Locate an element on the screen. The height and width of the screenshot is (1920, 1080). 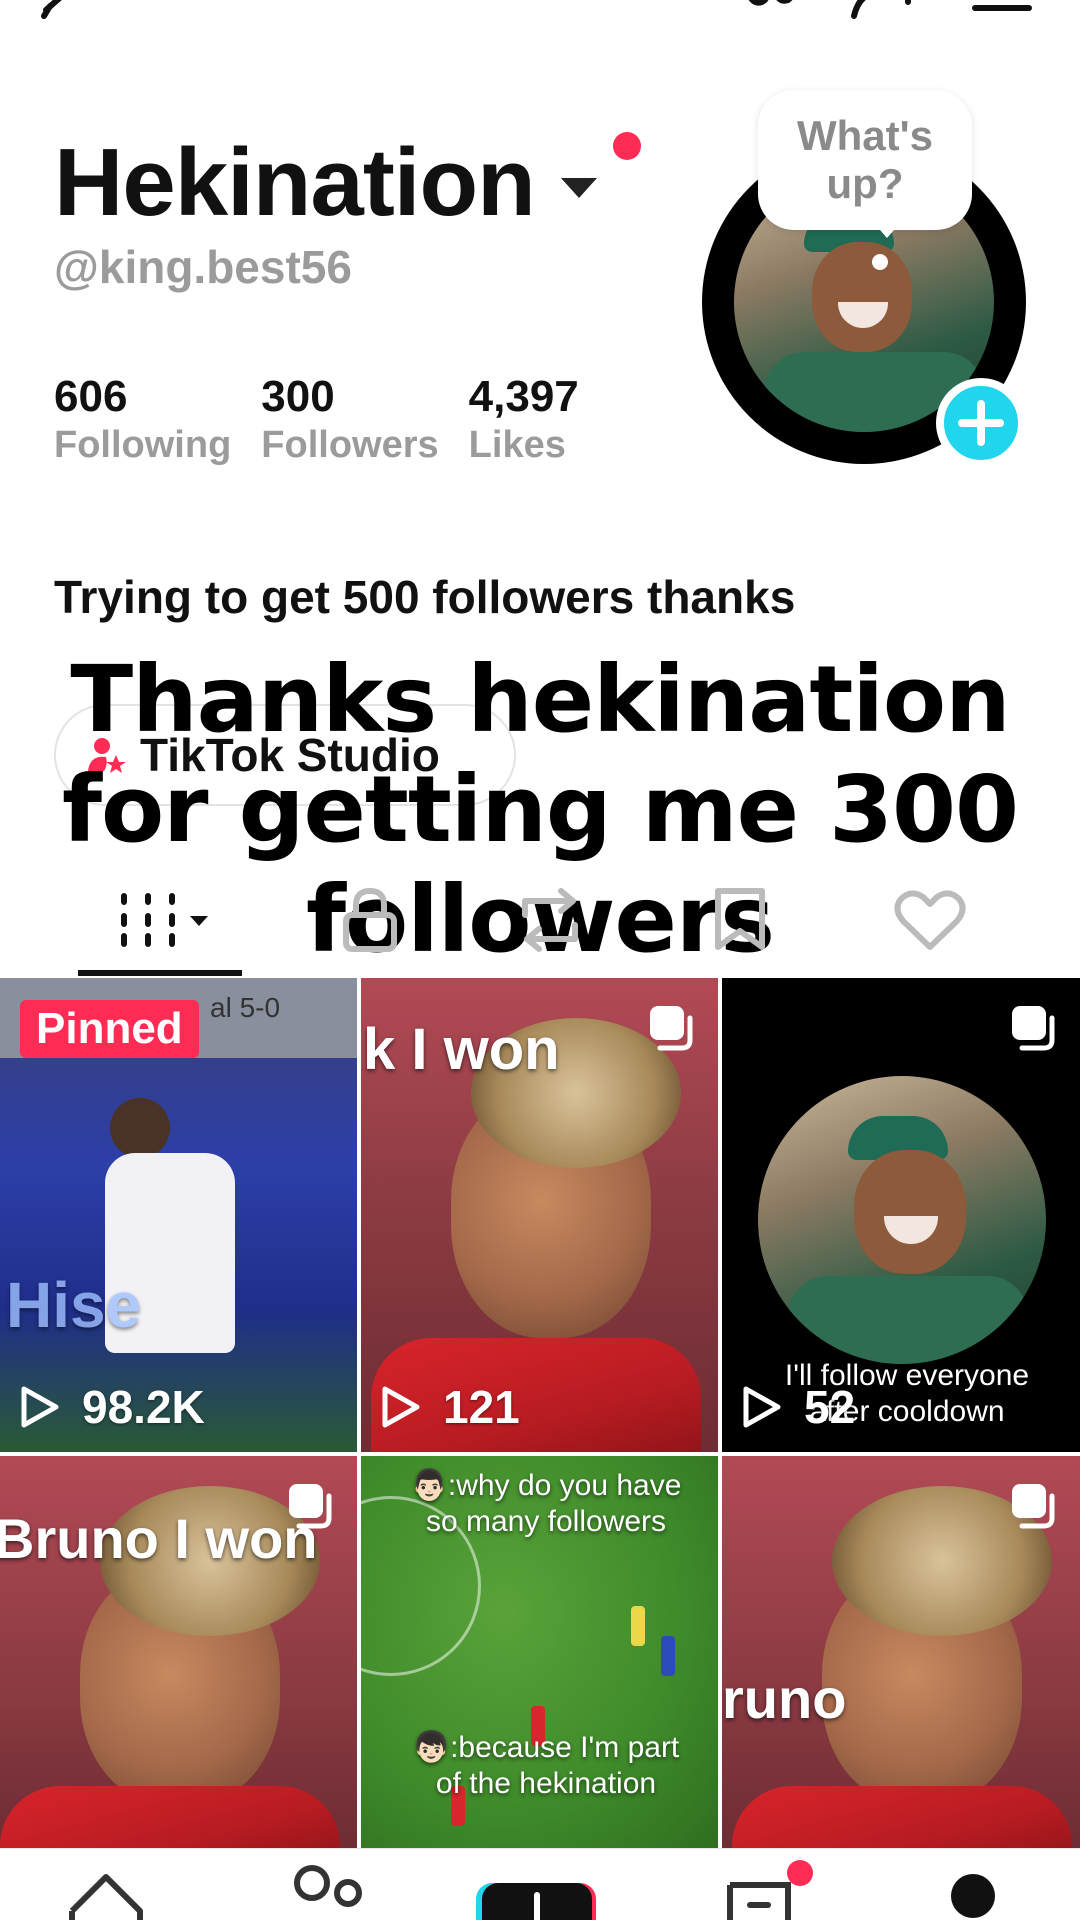
video-caption-bottom: 👦🏻:because I'm part of the hekination is located at coordinates (546, 1765).